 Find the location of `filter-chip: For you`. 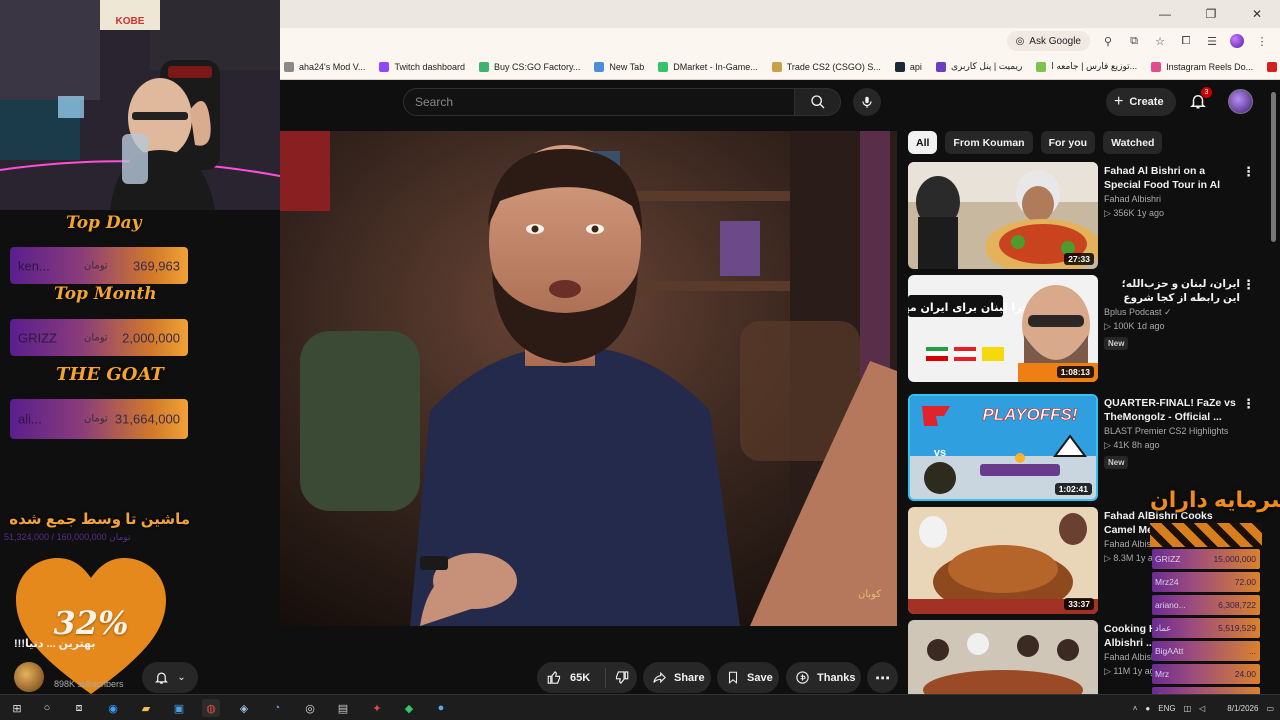

filter-chip: For you is located at coordinates (1068, 142).